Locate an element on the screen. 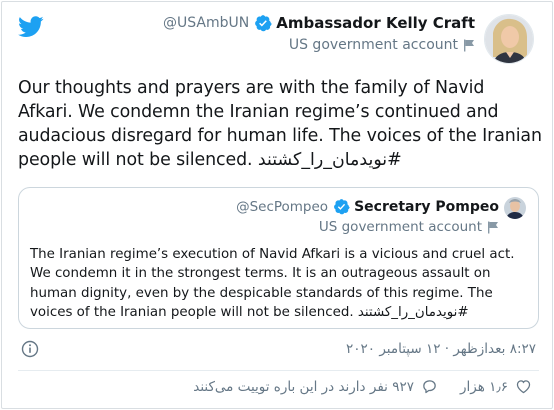  heart-icon is located at coordinates (523, 386).